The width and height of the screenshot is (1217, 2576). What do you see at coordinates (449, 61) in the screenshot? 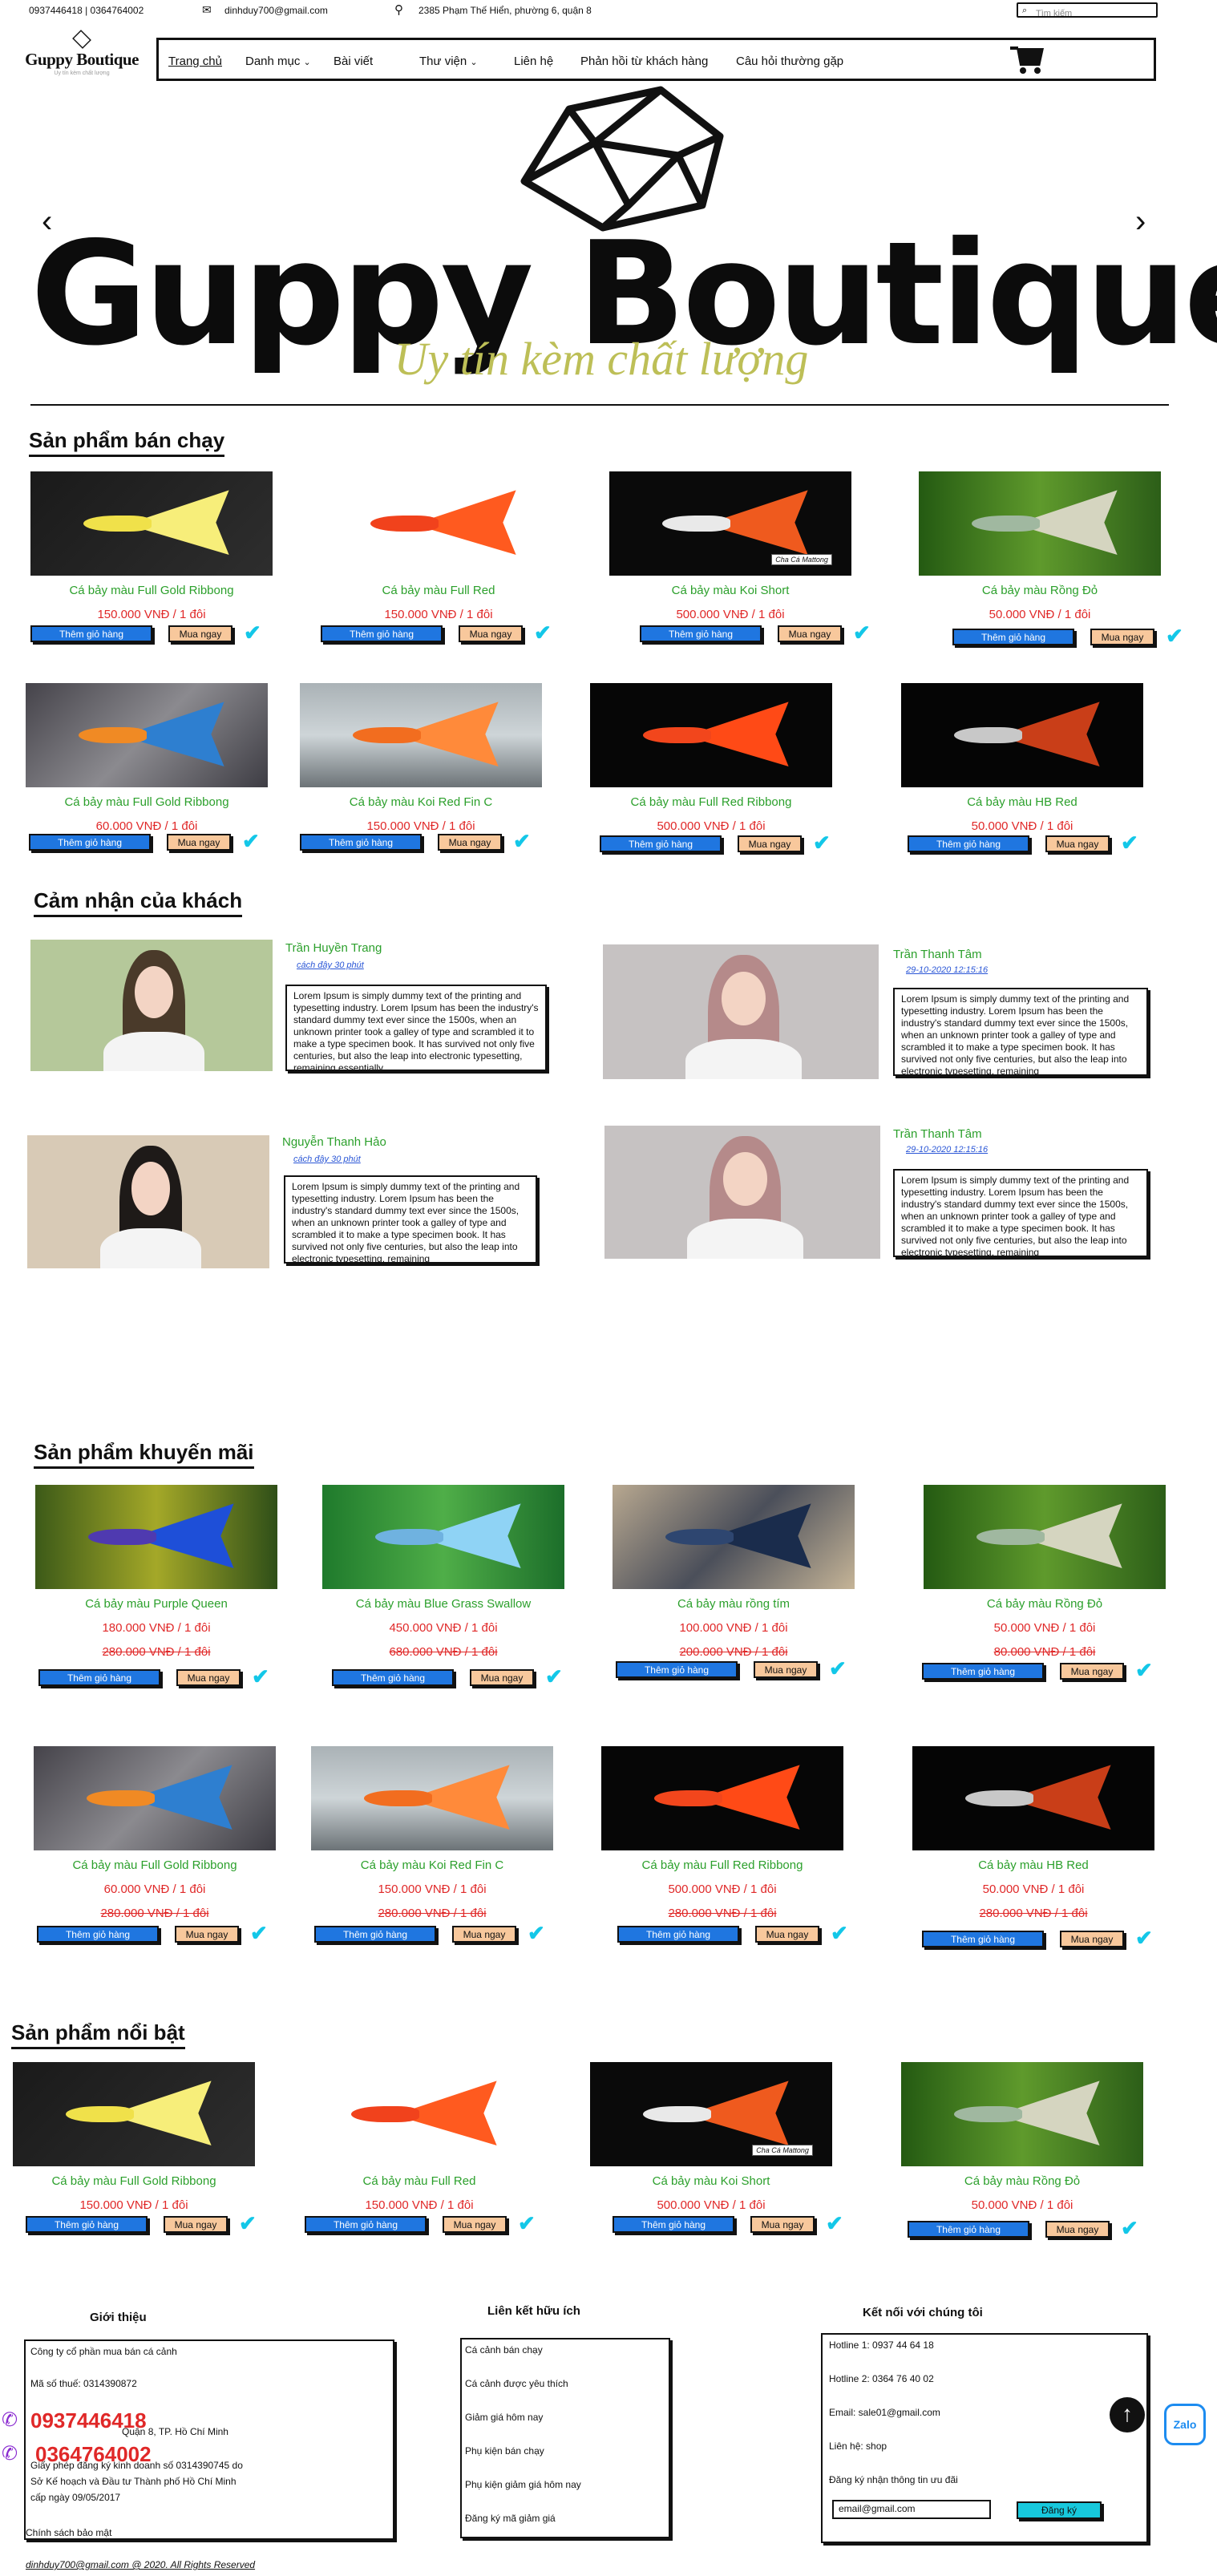
I see `nav-library: Thư viện ⌄` at bounding box center [449, 61].